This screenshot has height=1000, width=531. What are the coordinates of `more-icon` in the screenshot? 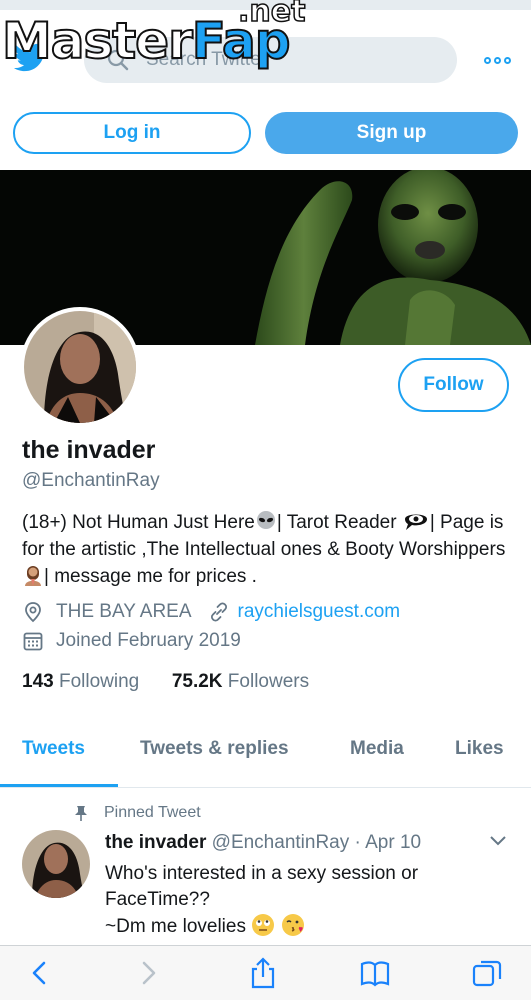 It's located at (499, 60).